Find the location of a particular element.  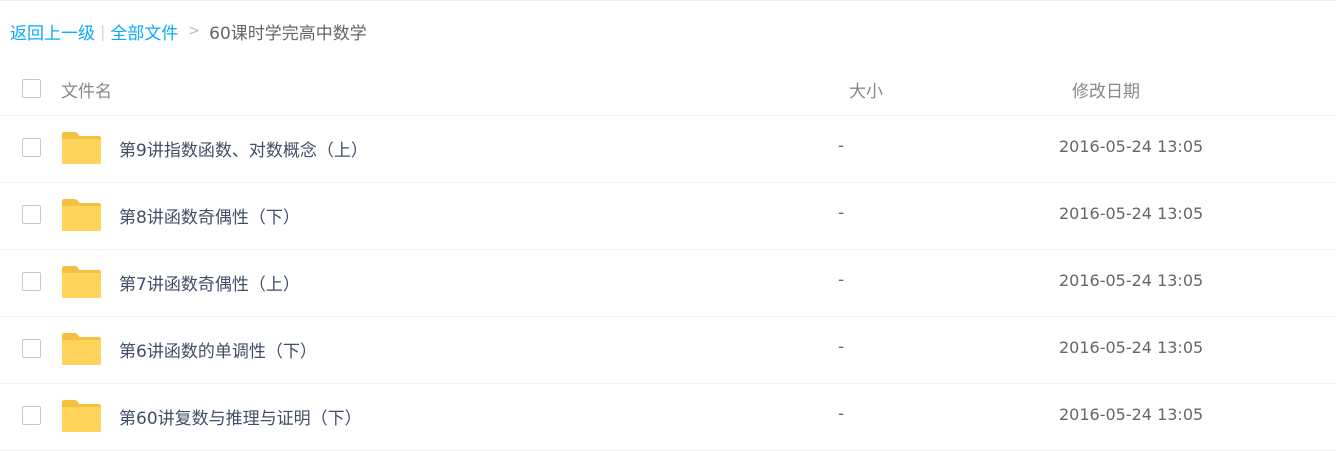

file-name: 第9讲指数函数、对数概念（上） is located at coordinates (243, 148).